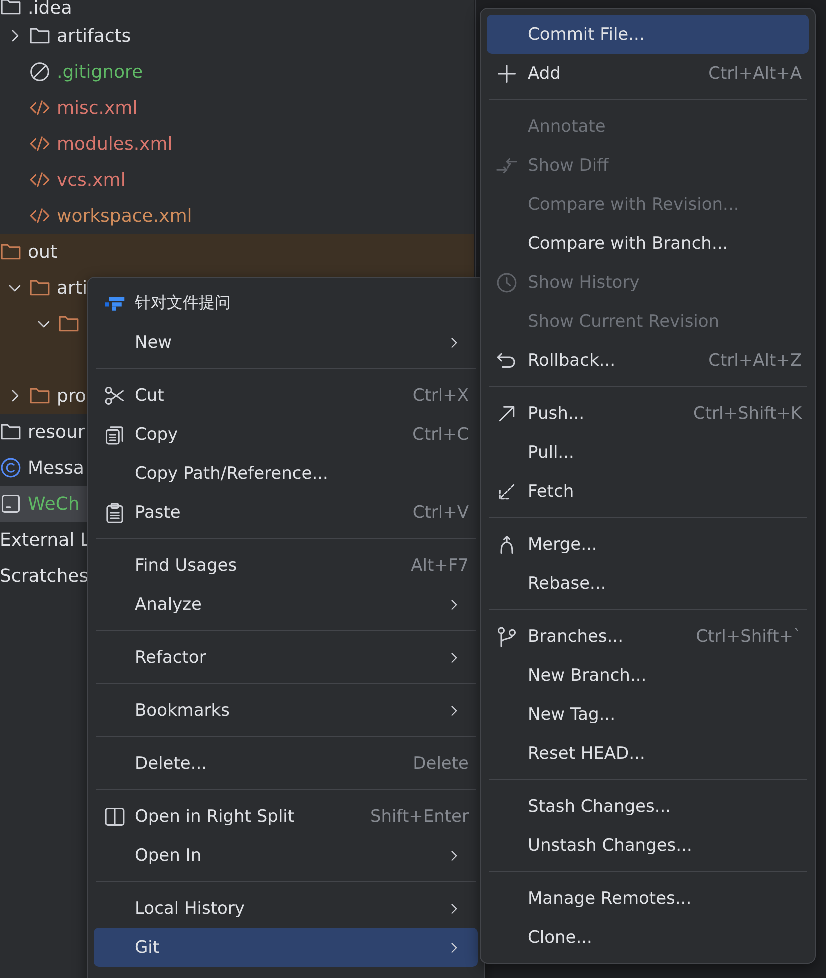 This screenshot has width=826, height=978. I want to click on shortcut-label: Ctrl+Alt+Z, so click(755, 360).